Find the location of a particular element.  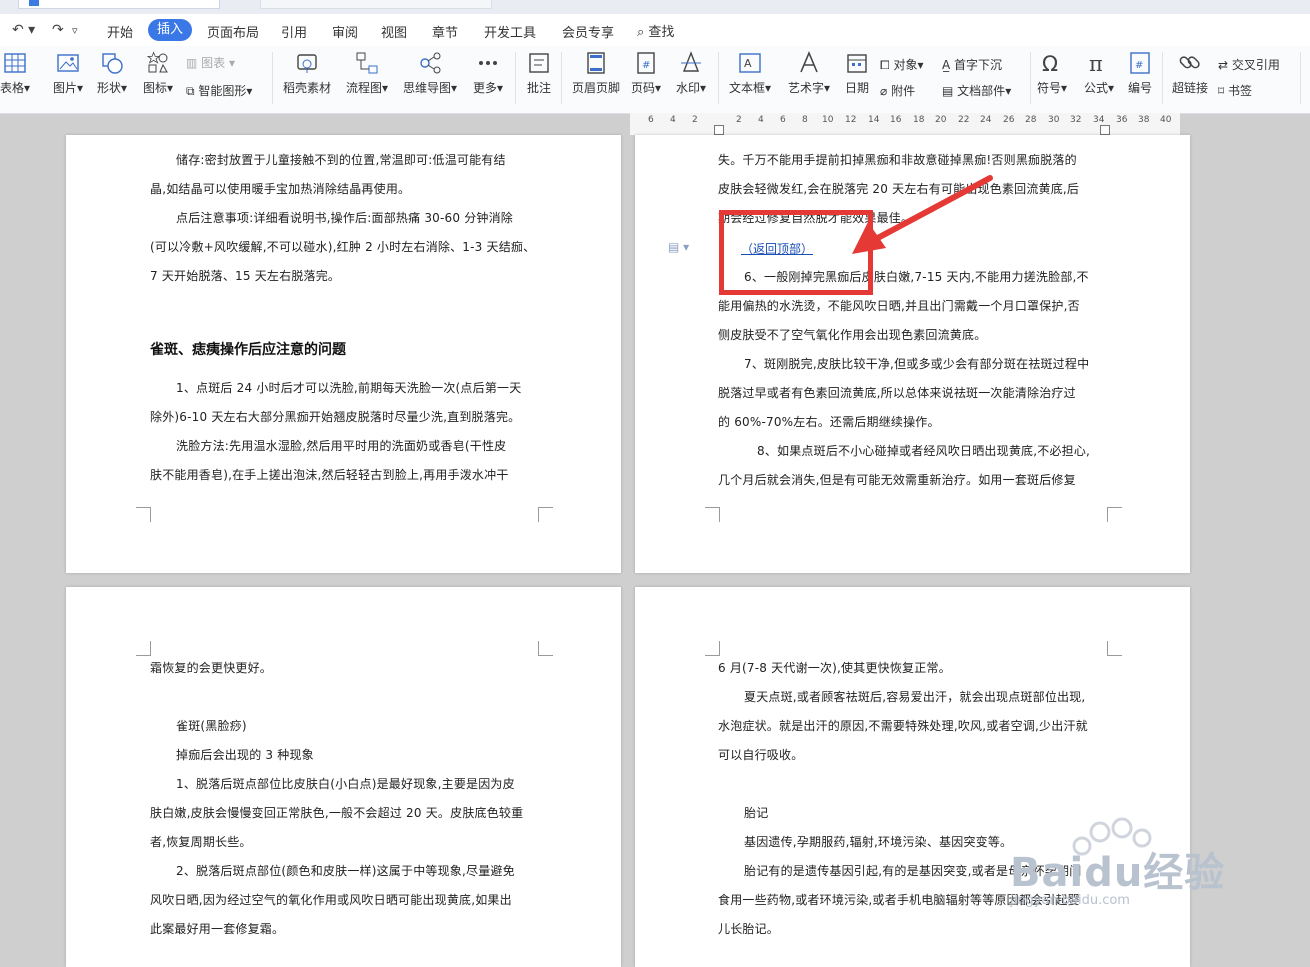

menu-reference: 引用 is located at coordinates (294, 31).